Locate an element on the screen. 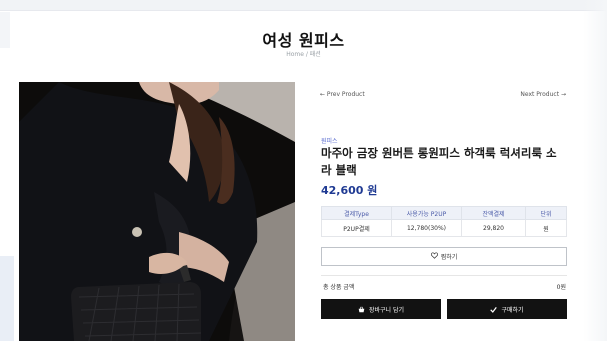 This screenshot has width=607, height=341. basket-icon is located at coordinates (361, 309).